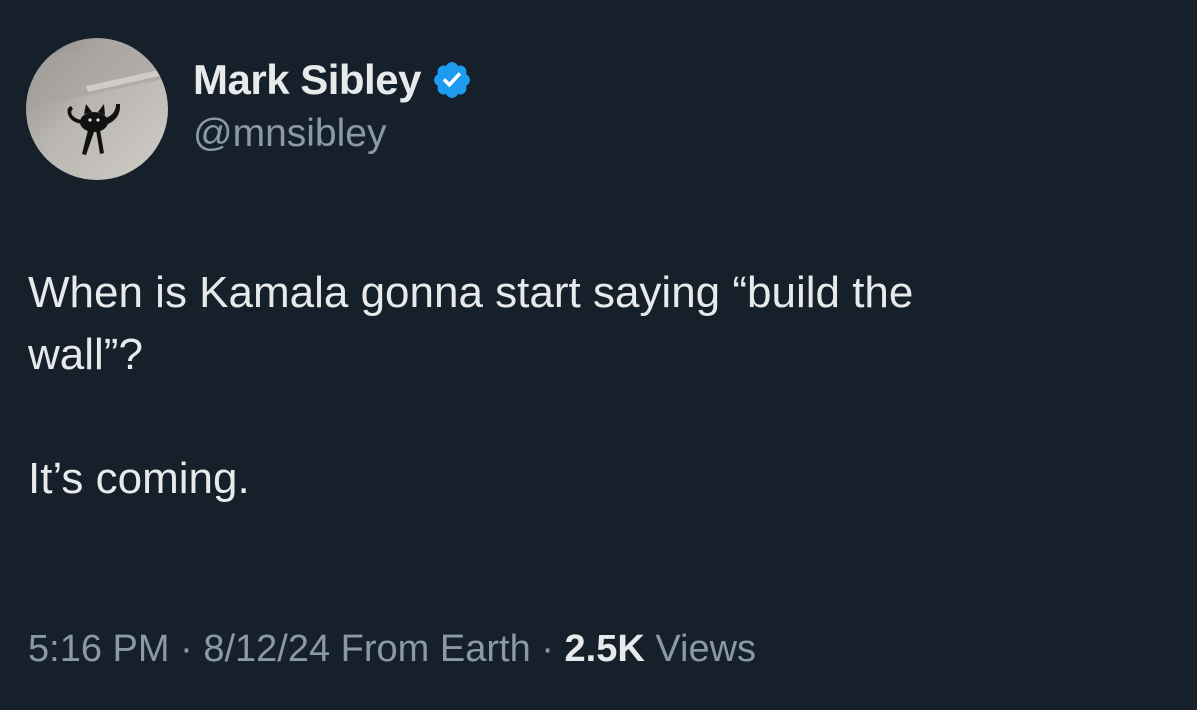 The height and width of the screenshot is (710, 1197). I want to click on tweet-source: From Earth, so click(435, 649).